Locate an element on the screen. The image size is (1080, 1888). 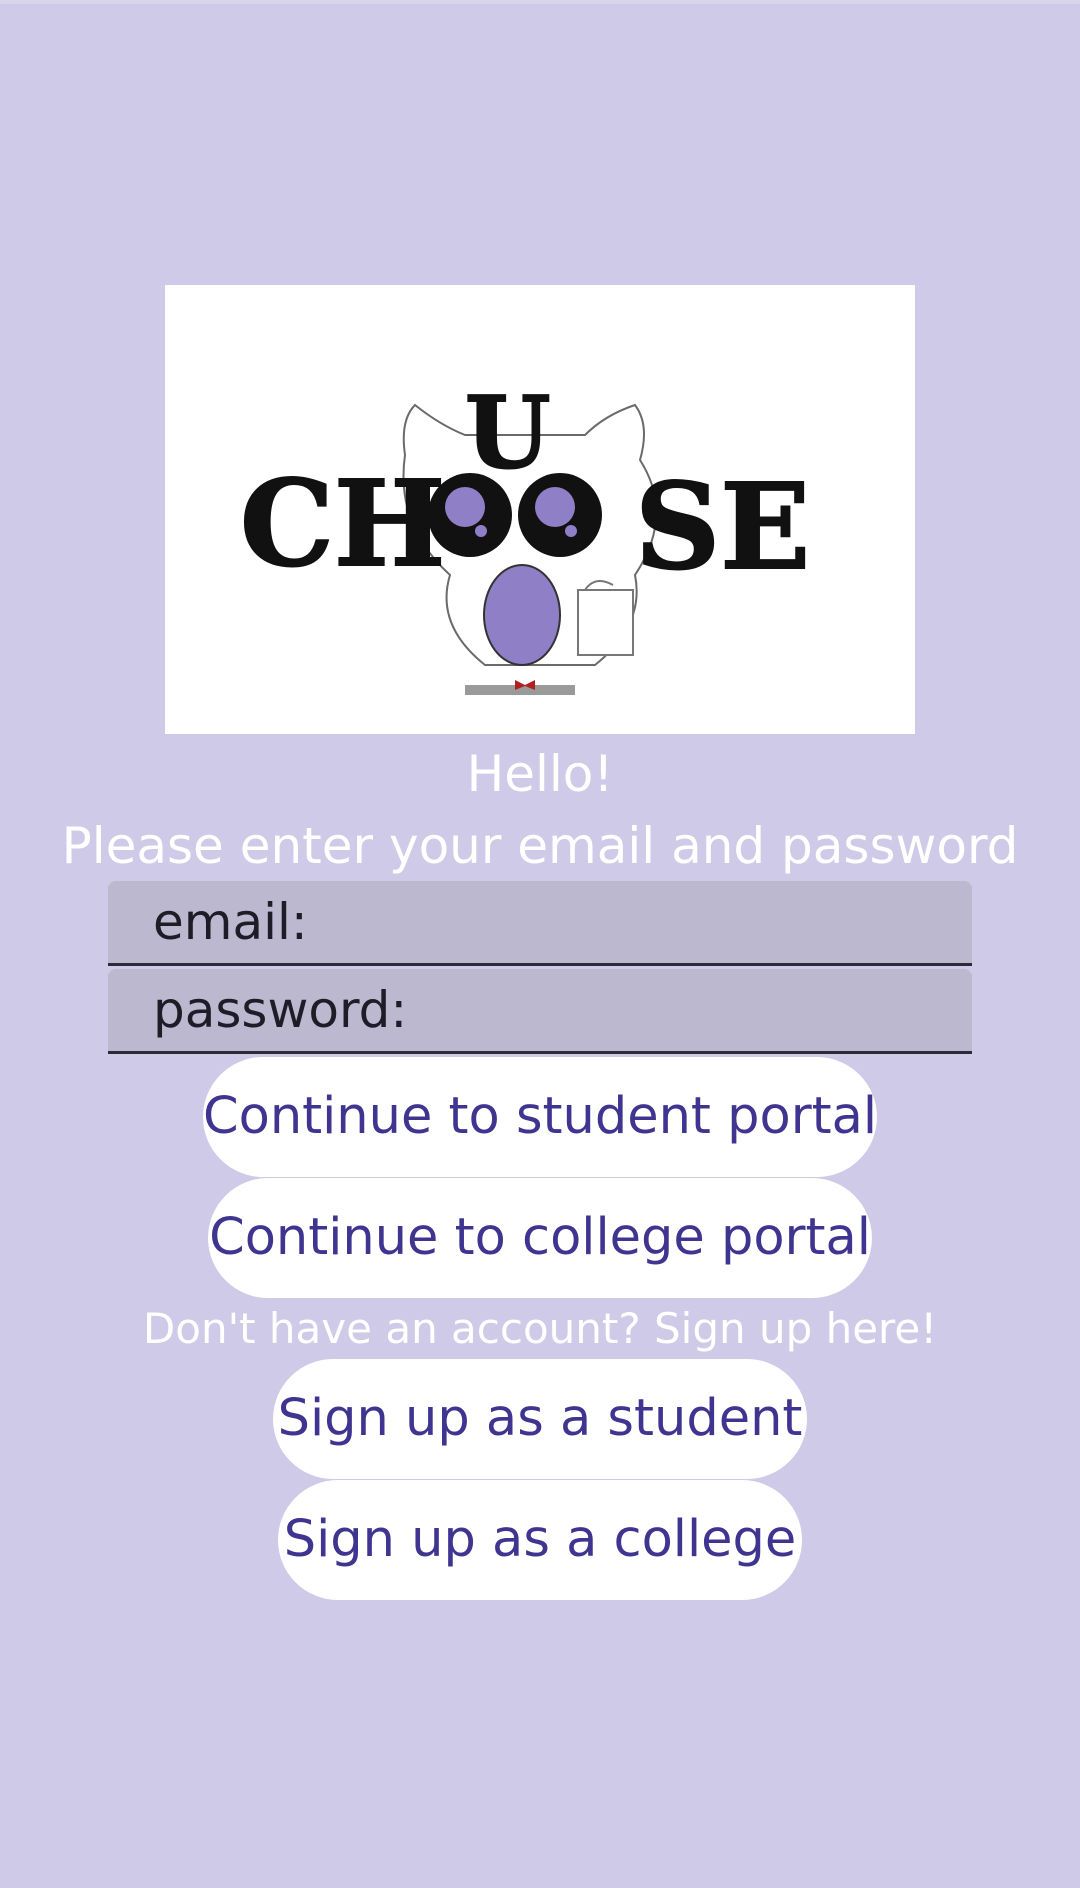
email-field is located at coordinates (540, 923).